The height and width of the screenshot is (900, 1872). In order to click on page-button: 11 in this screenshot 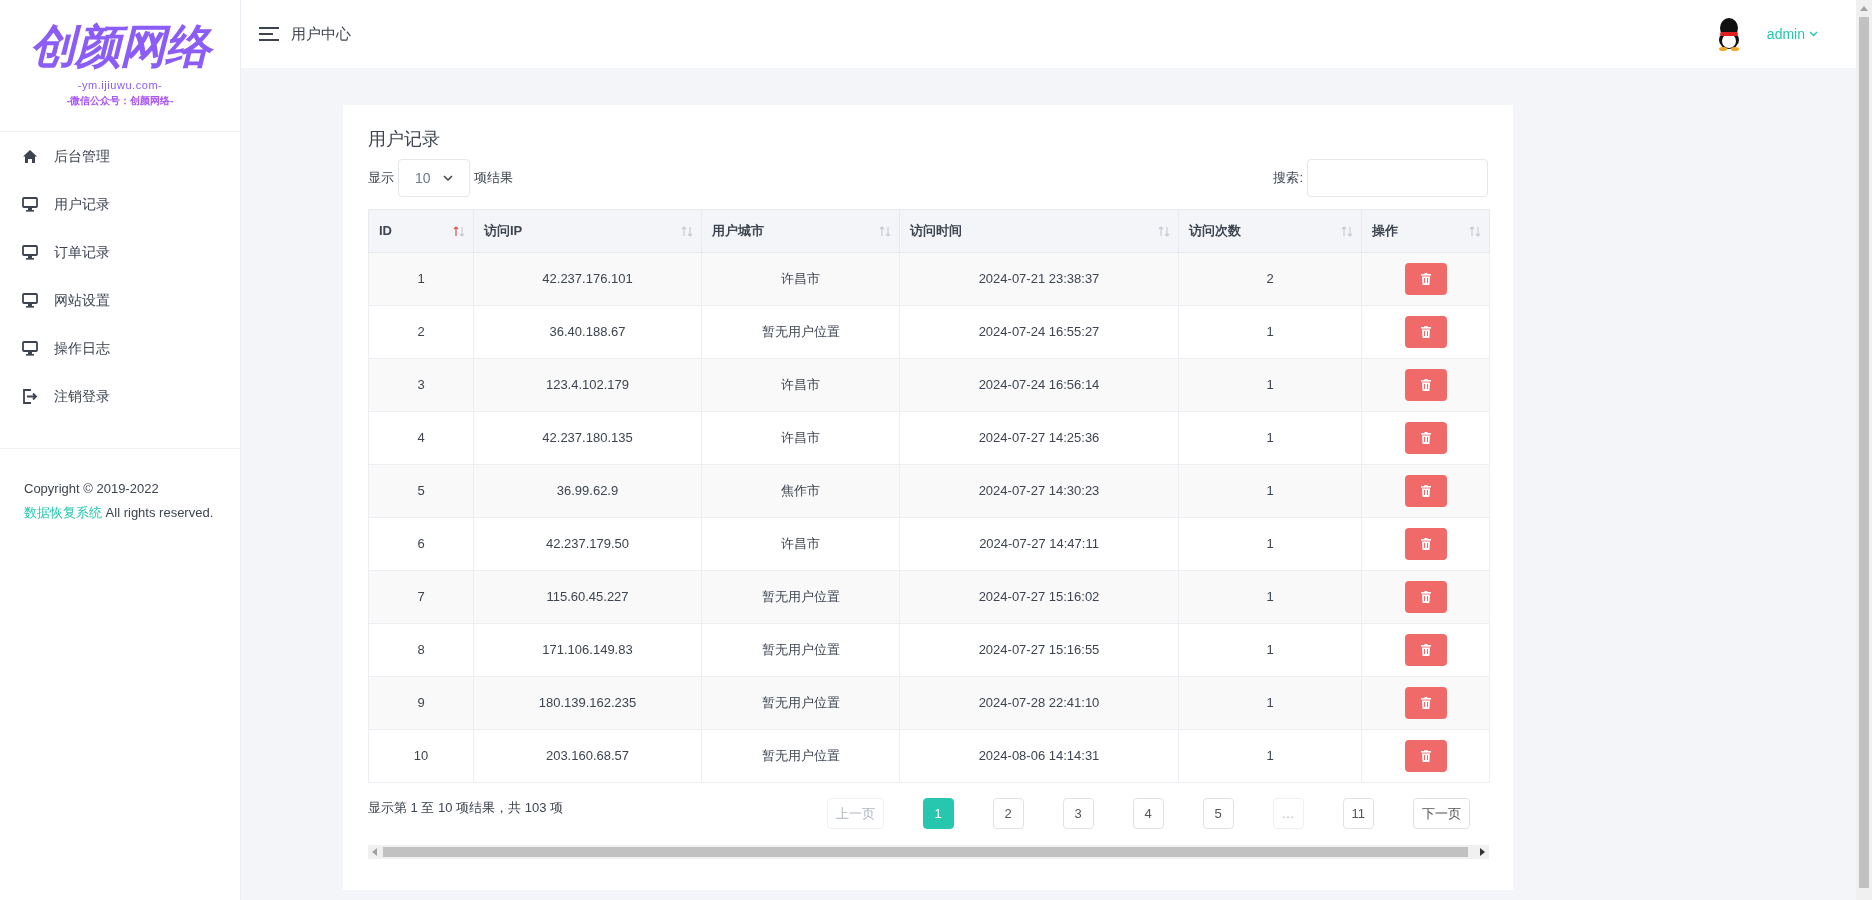, I will do `click(1358, 813)`.